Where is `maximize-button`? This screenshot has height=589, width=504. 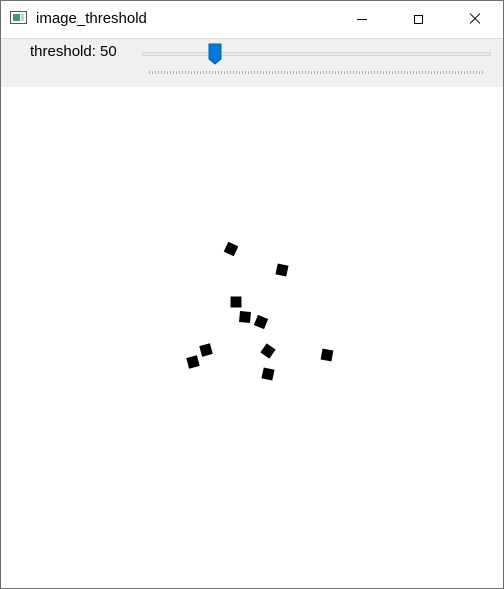
maximize-button is located at coordinates (418, 19).